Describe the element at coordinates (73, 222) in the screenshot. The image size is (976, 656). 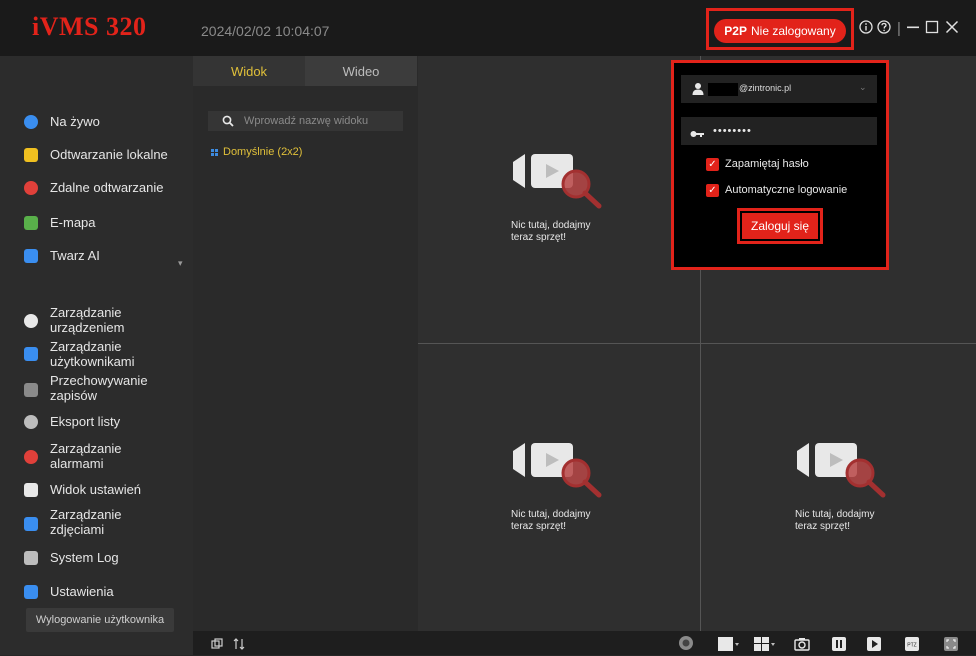
I see `sidebar-item-label: E-mapa` at that location.